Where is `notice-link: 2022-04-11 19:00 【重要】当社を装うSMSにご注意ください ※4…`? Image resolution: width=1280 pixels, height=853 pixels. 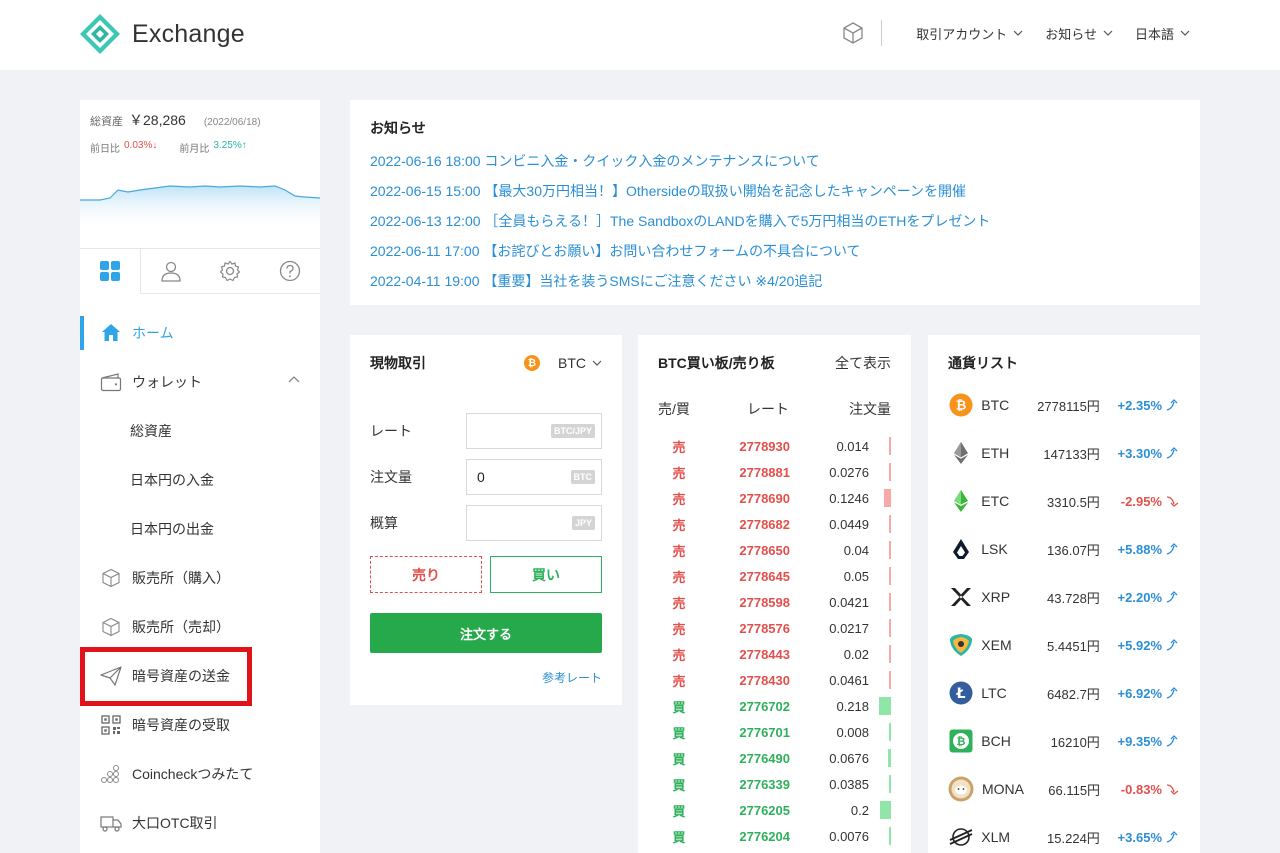
notice-link: 2022-04-11 19:00 【重要】当社を装うSMSにご注意ください ※4… is located at coordinates (775, 280).